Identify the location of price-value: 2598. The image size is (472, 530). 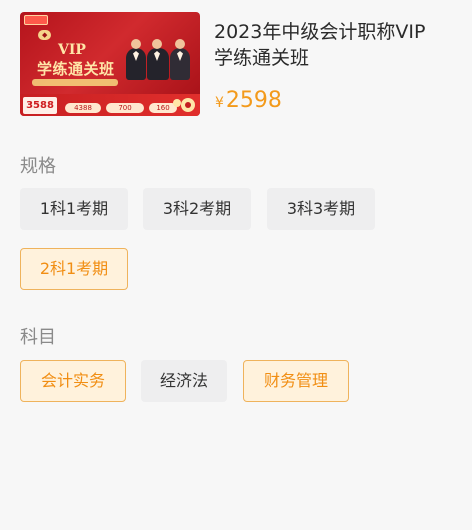
(253, 100).